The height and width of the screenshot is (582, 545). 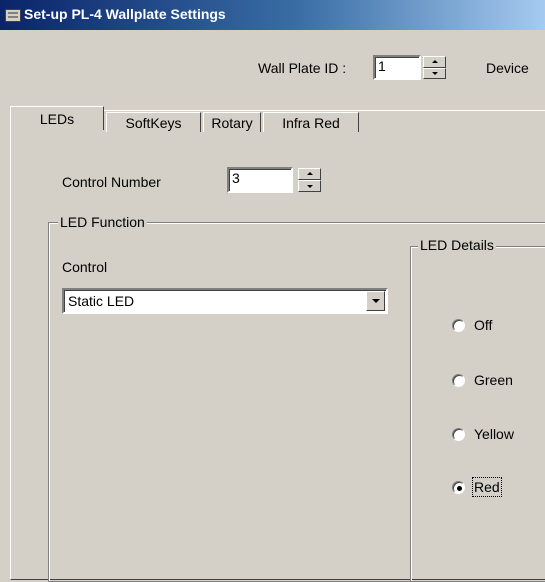 What do you see at coordinates (232, 122) in the screenshot?
I see `tab-rotary: Rotary` at bounding box center [232, 122].